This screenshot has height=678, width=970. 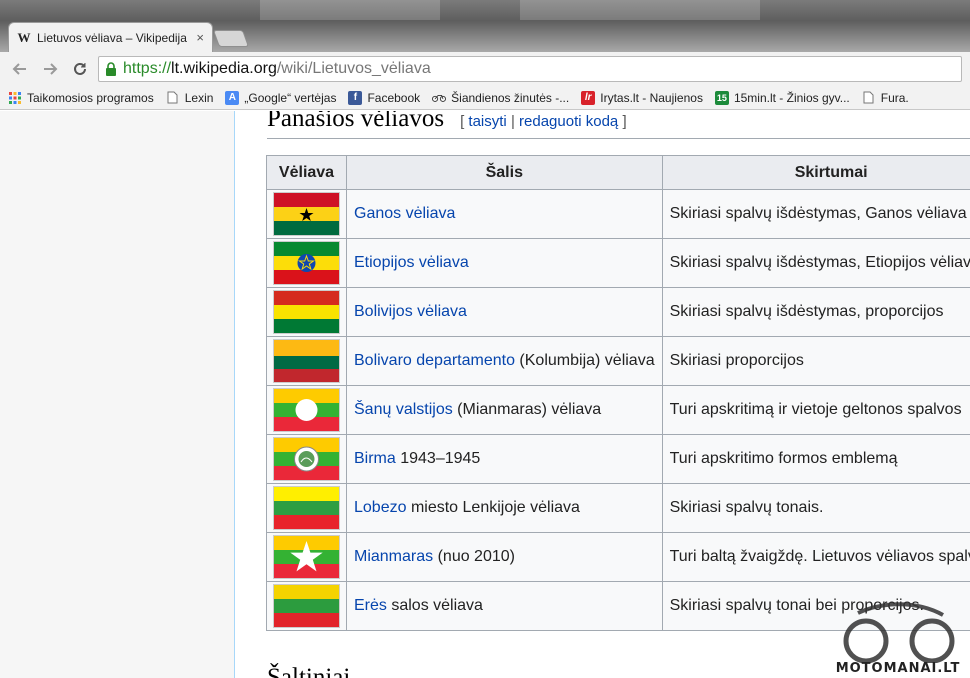 I want to click on flag-ghana-image, so click(x=306, y=214).